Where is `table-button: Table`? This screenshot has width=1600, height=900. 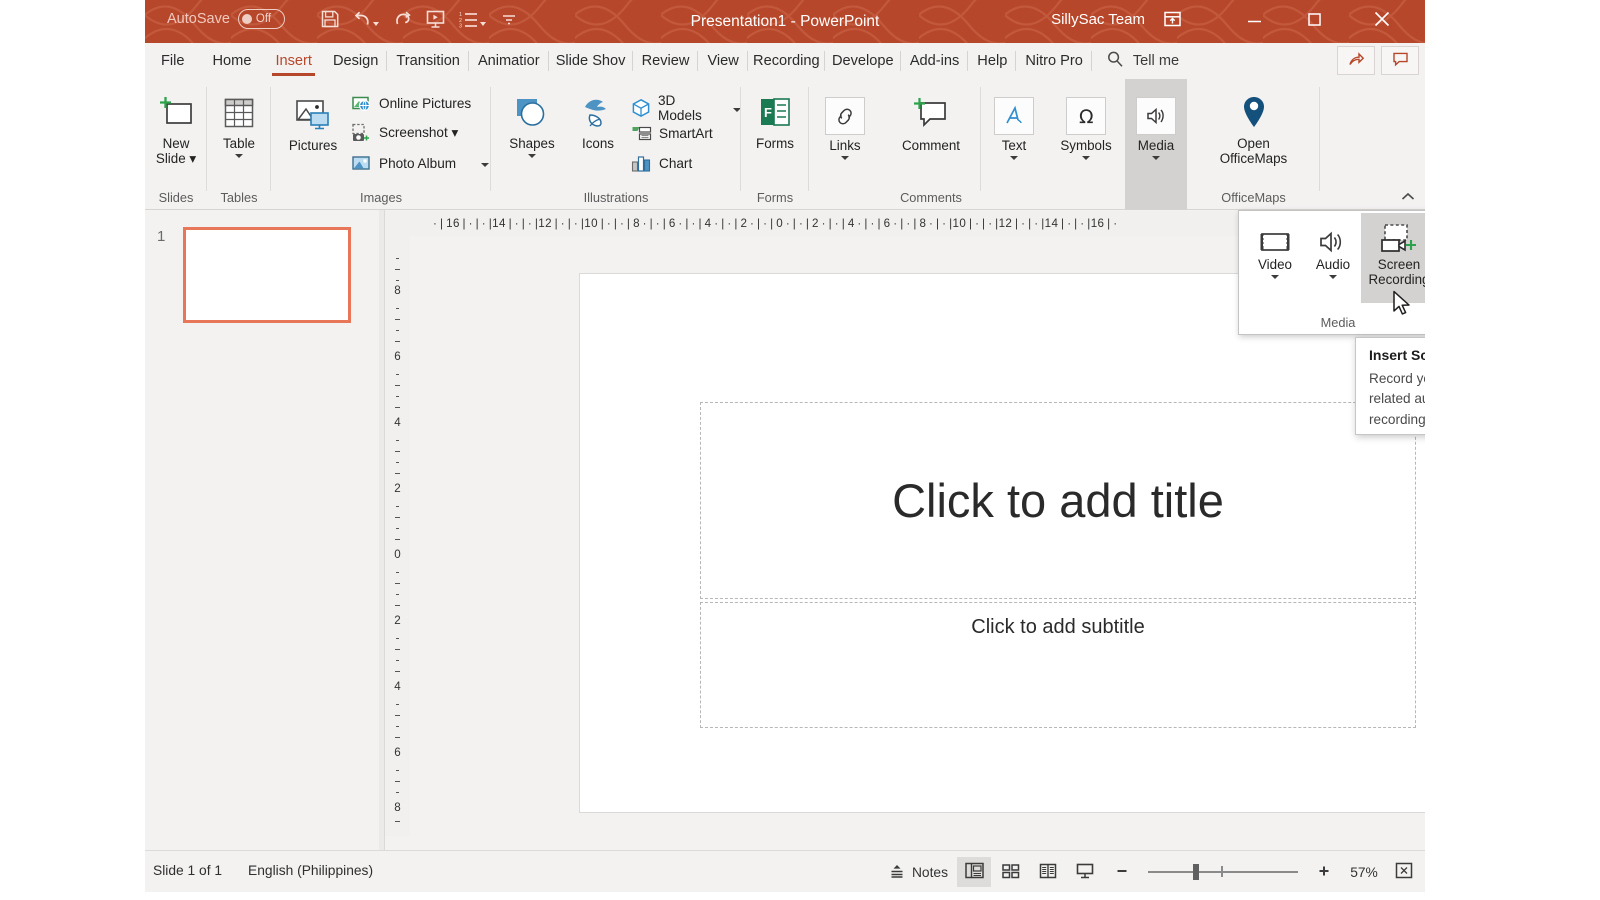
table-button: Table is located at coordinates (239, 125).